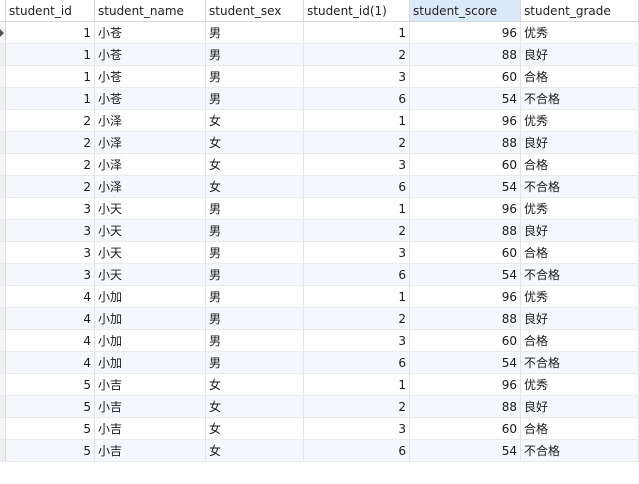 The width and height of the screenshot is (639, 484). Describe the element at coordinates (357, 253) in the screenshot. I see `cell-student-id-1: 3` at that location.